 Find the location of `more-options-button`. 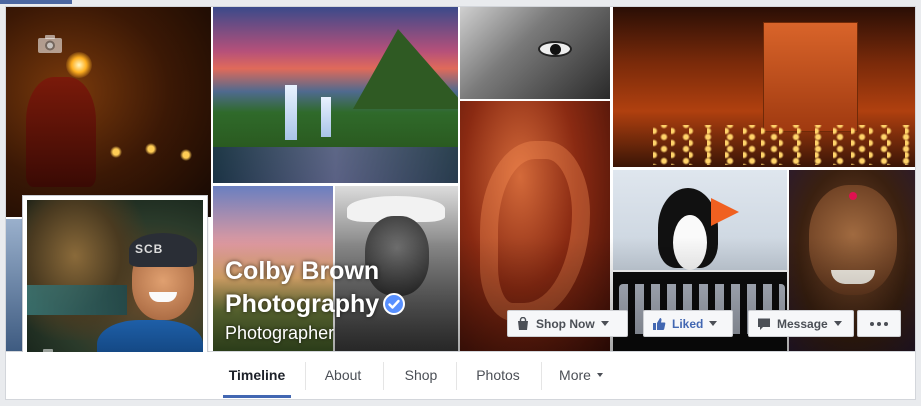

more-options-button is located at coordinates (879, 323).